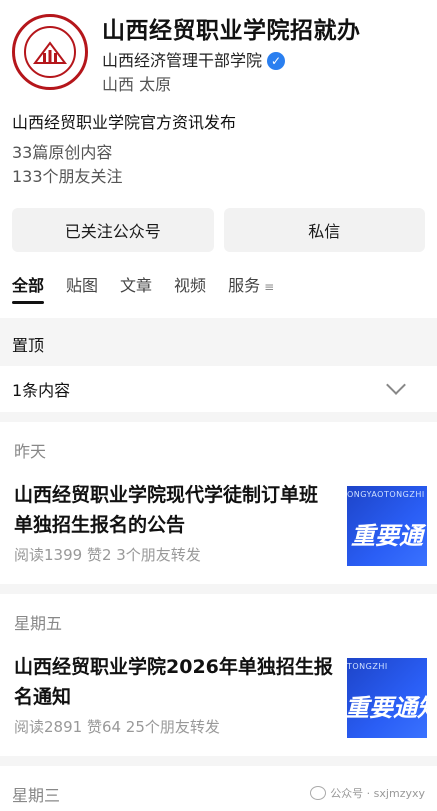 The height and width of the screenshot is (811, 437). What do you see at coordinates (190, 288) in the screenshot?
I see `tab-videos: 视频` at bounding box center [190, 288].